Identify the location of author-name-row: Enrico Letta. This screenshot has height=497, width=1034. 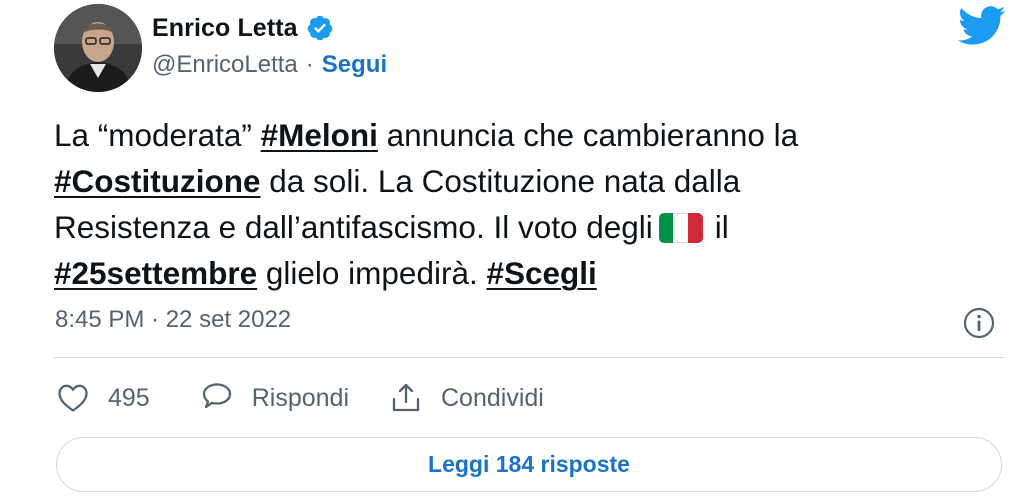
(243, 28).